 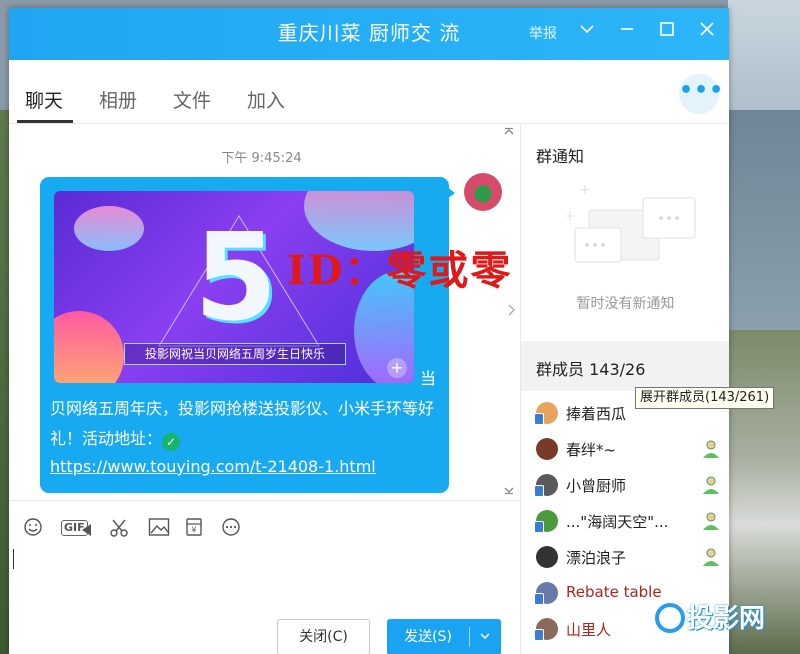 I want to click on tab-bar: 聊天 相册 文件 加入 •••, so click(x=369, y=92).